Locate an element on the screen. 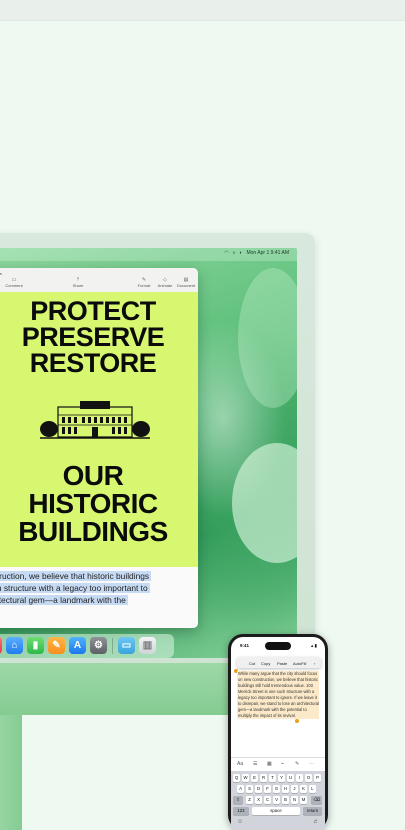 This screenshot has height=830, width=405. microphone-icon: ♬ is located at coordinates (316, 822).